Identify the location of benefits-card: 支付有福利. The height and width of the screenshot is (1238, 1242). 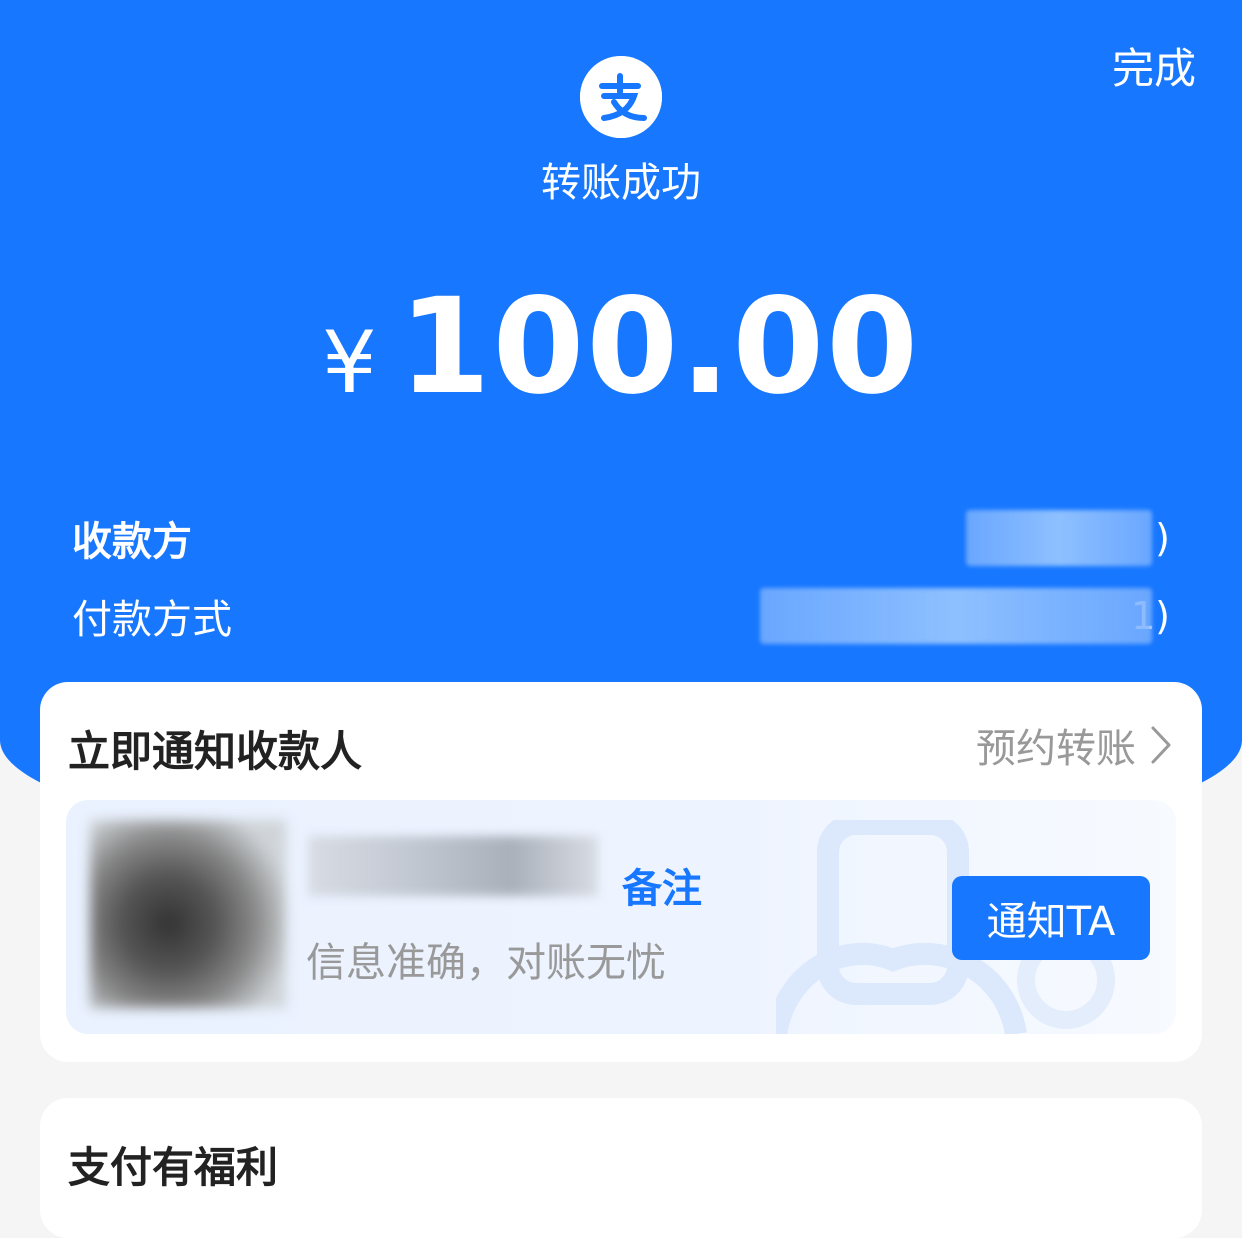
(621, 1168).